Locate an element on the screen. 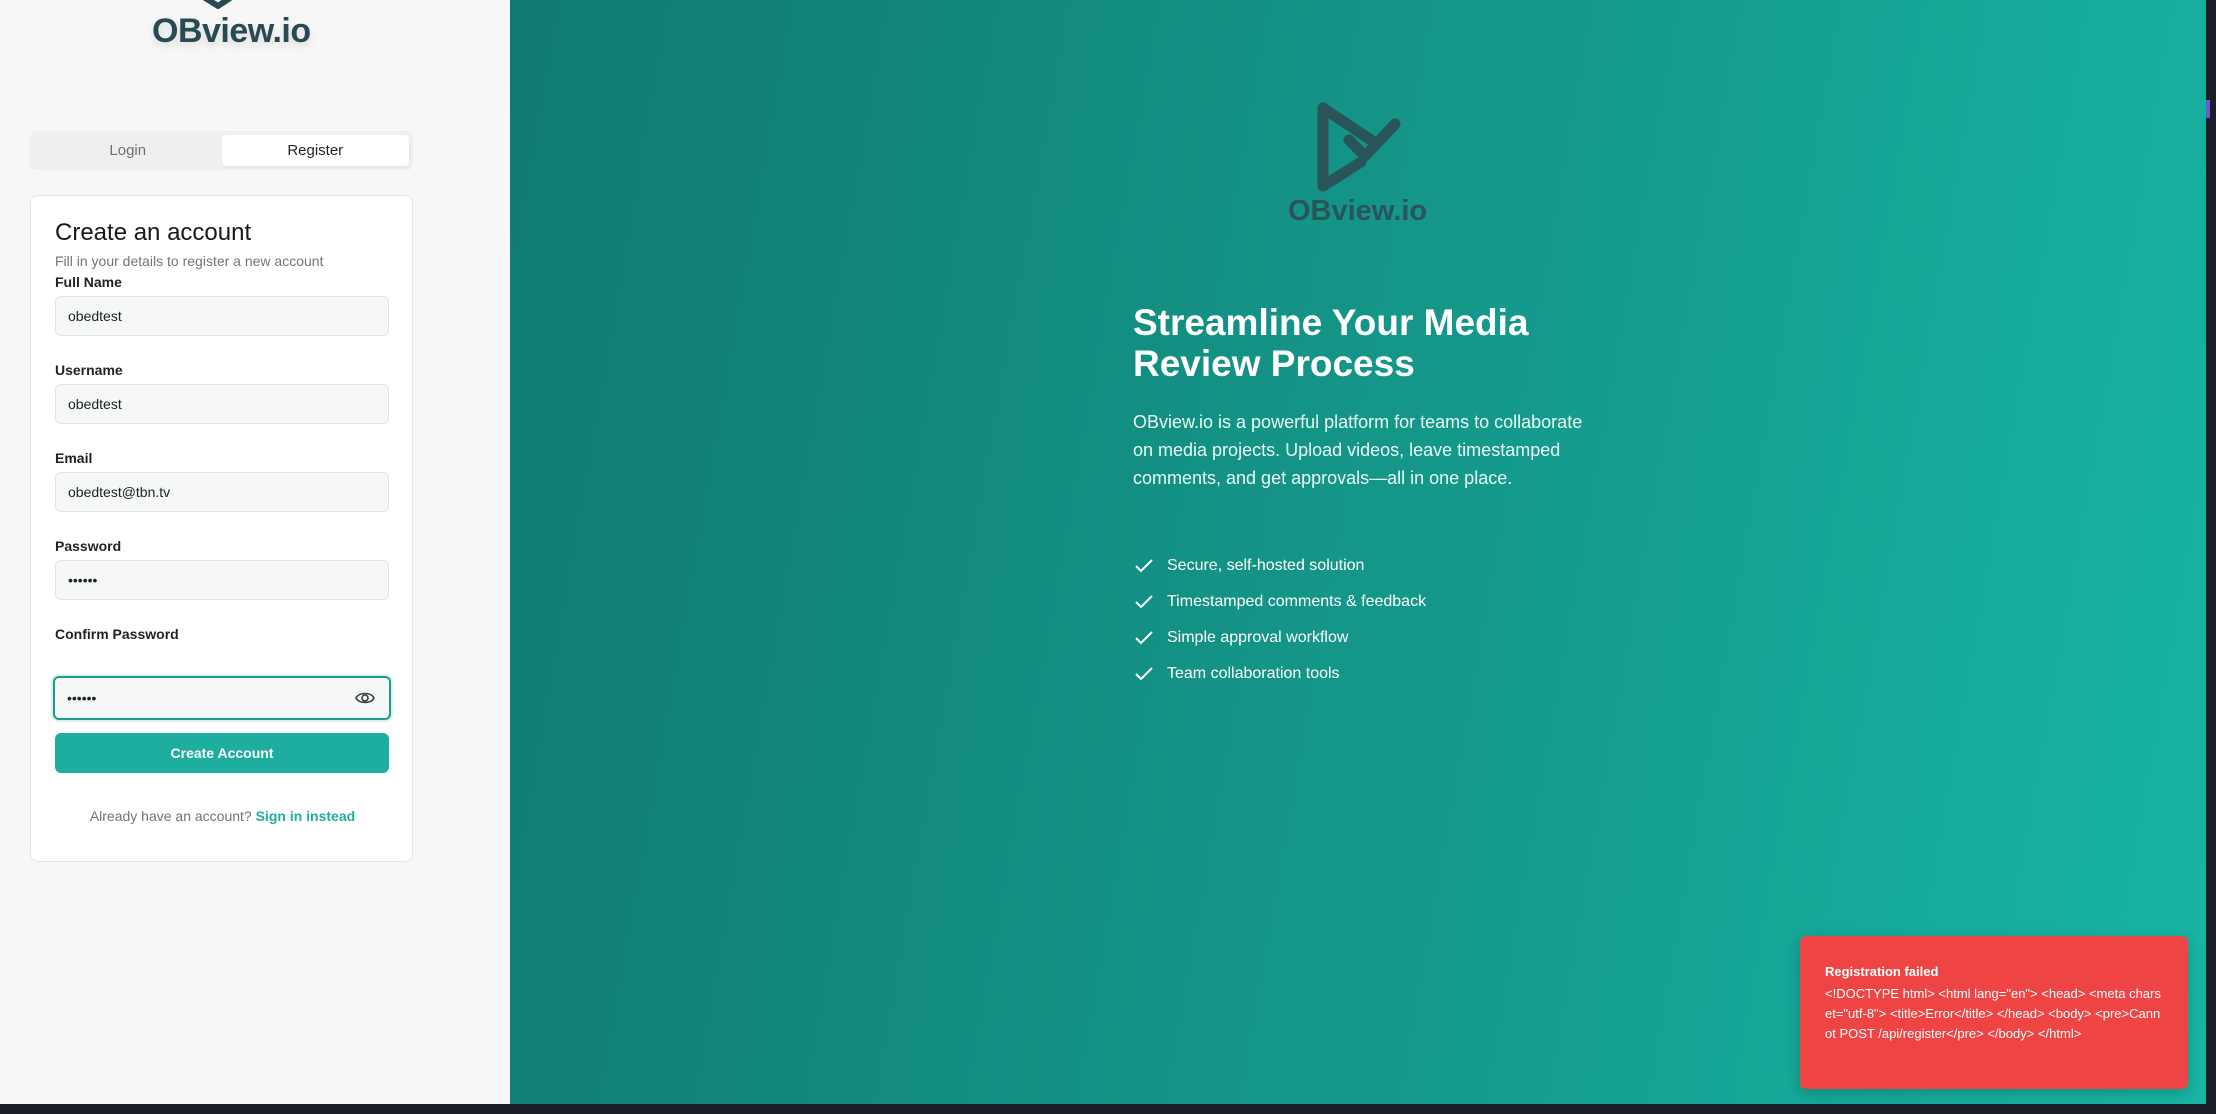 The height and width of the screenshot is (1114, 2216). confirm-password-value: •••••• is located at coordinates (82, 698).